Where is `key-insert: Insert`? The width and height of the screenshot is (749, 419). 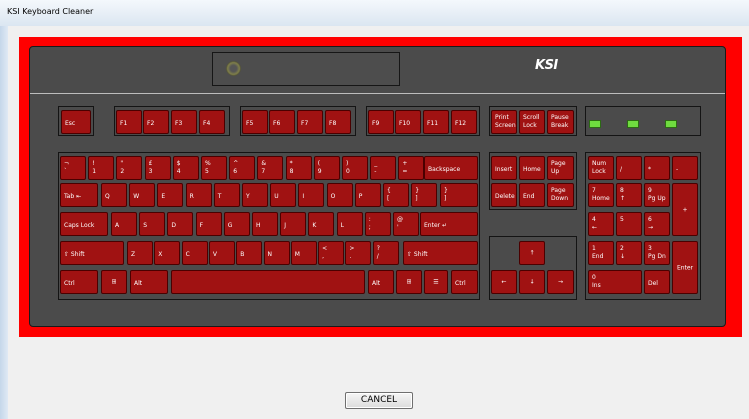 key-insert: Insert is located at coordinates (504, 168).